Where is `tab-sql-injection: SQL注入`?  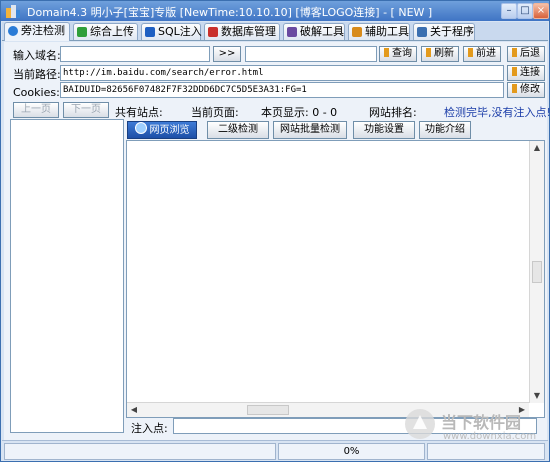
tab-sql-injection: SQL注入 is located at coordinates (171, 31).